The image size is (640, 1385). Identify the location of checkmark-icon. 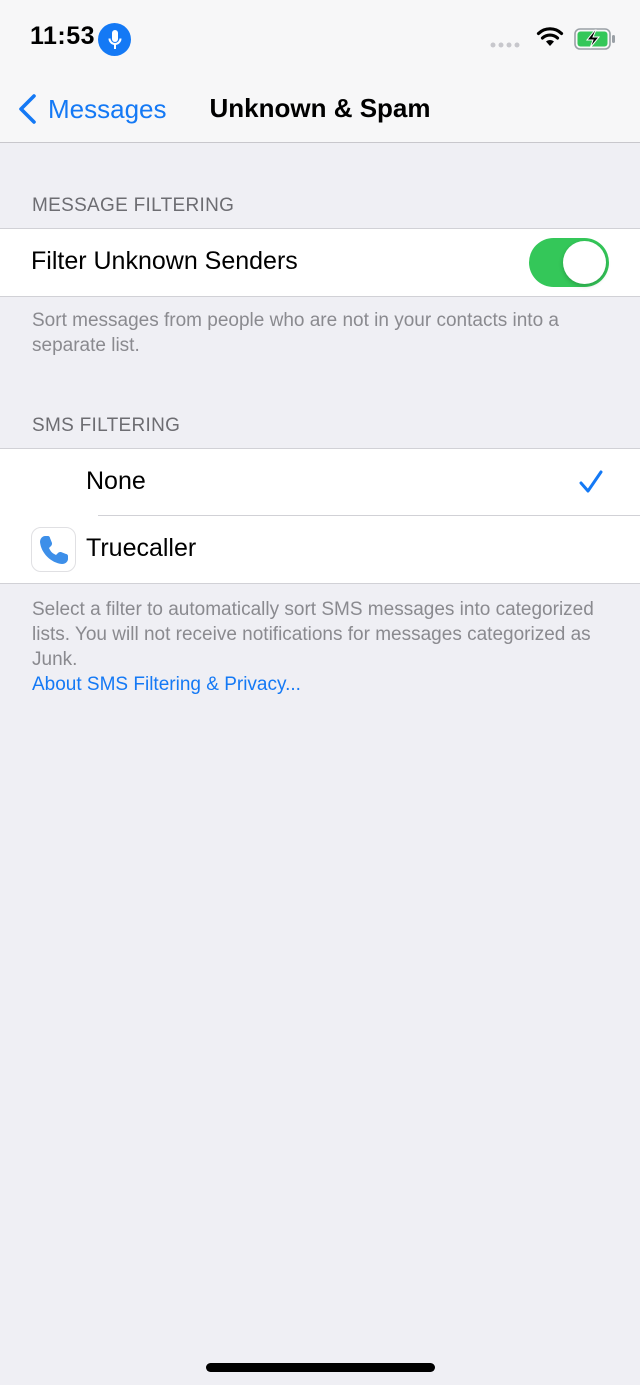
(591, 481).